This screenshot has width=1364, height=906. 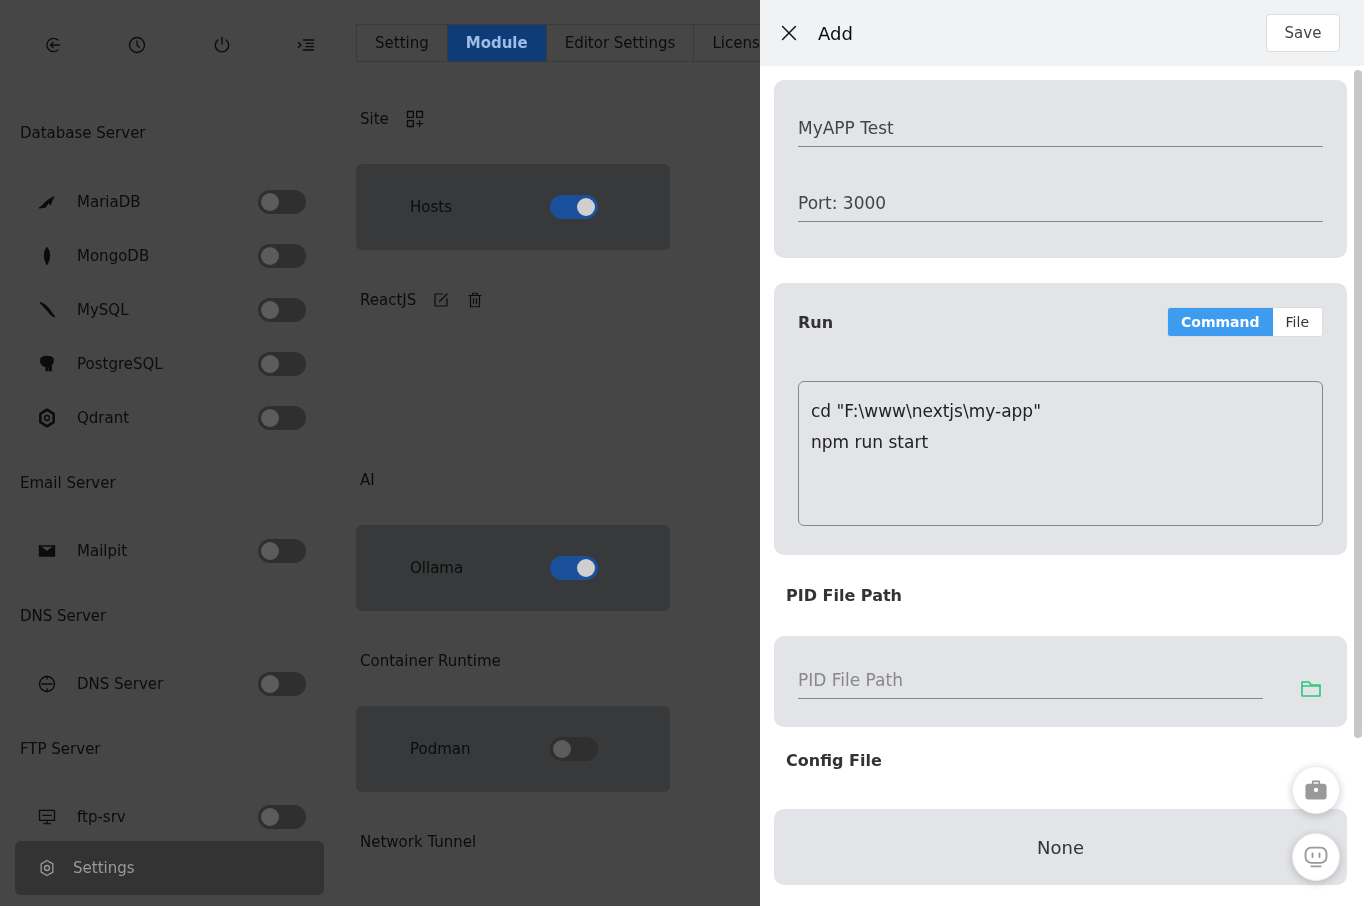 I want to click on logout-icon, so click(x=53, y=45).